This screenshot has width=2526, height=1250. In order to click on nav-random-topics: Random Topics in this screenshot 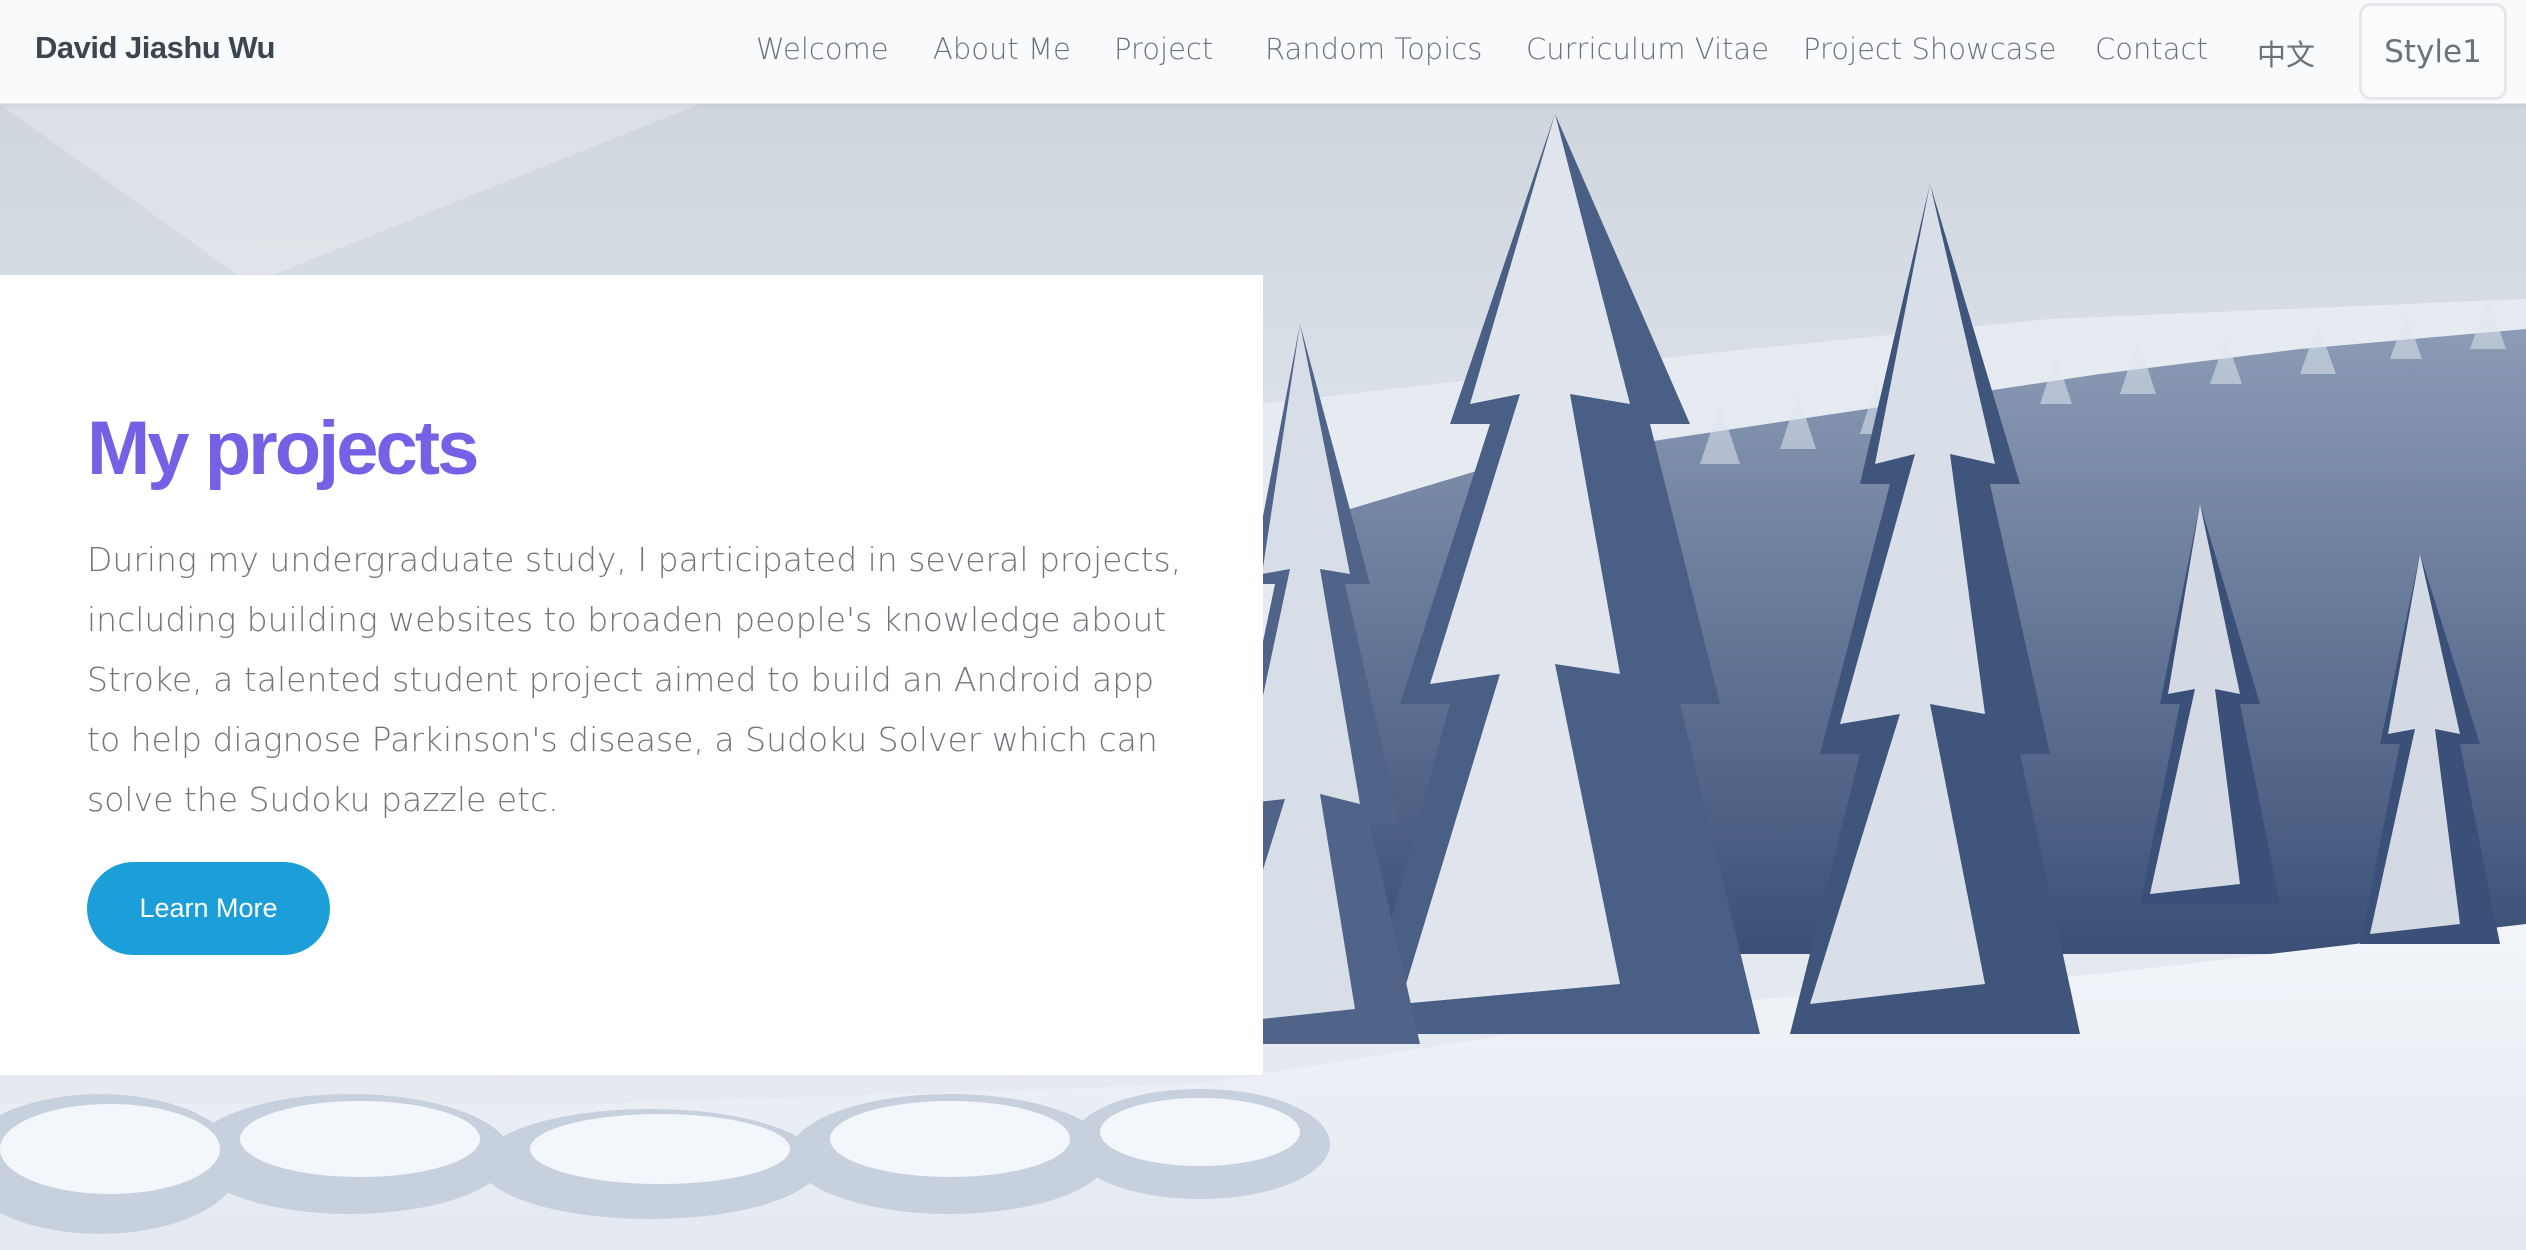, I will do `click(1373, 49)`.